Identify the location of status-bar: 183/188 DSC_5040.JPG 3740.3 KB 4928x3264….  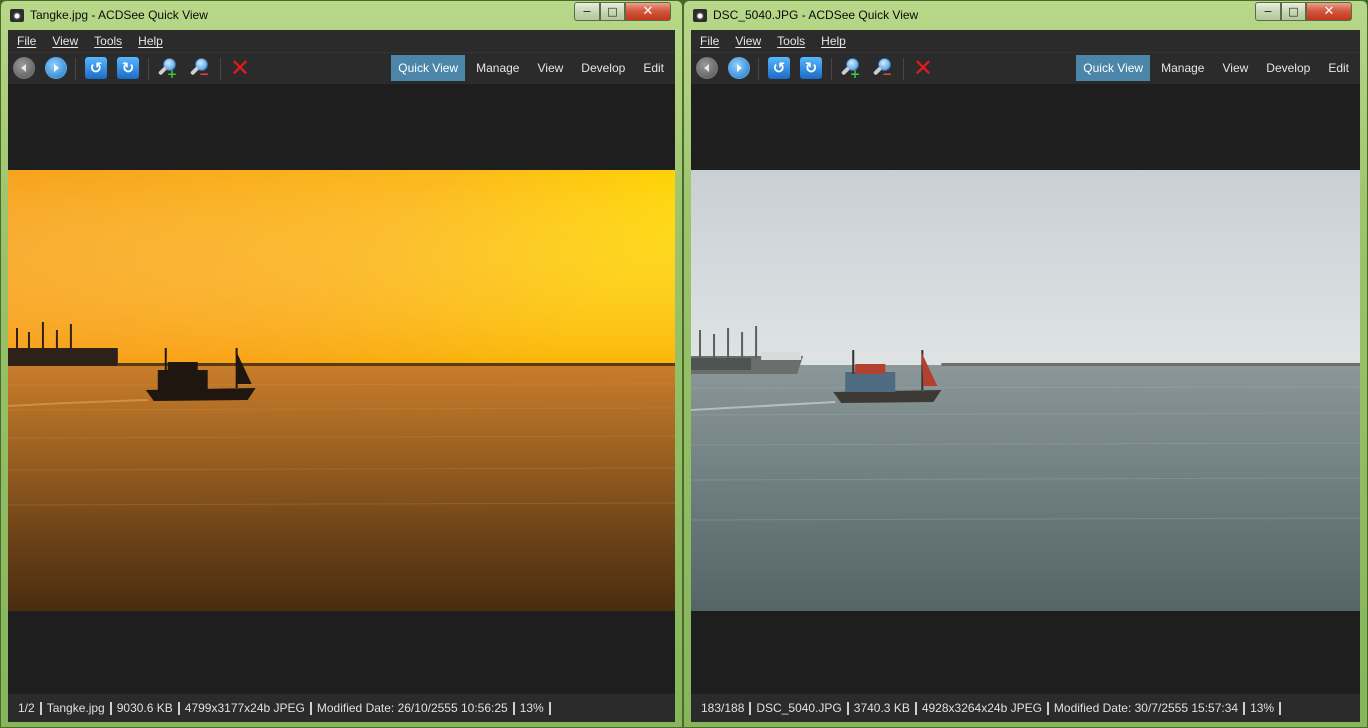
(1025, 708).